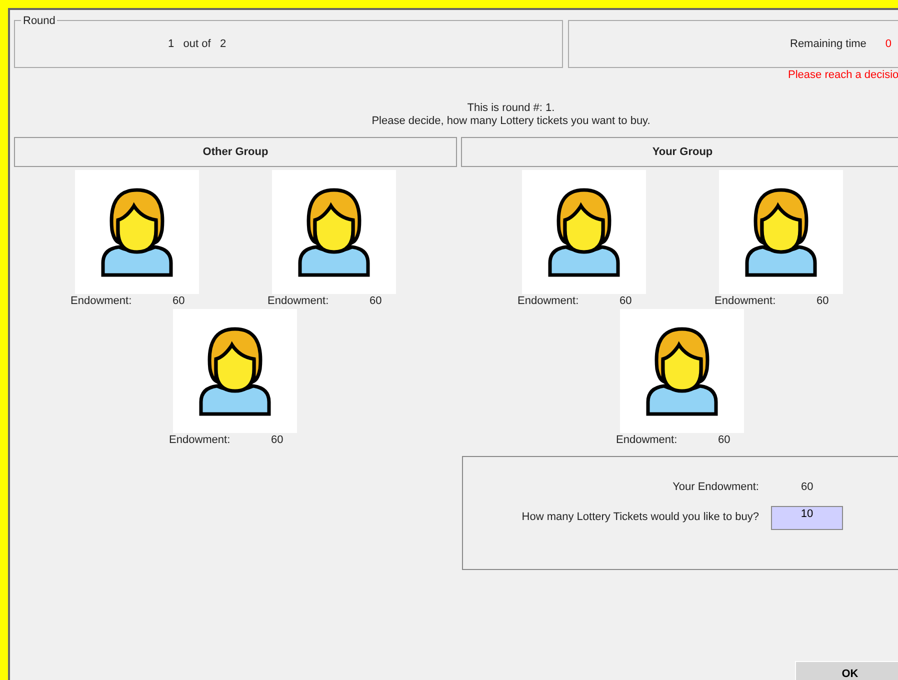 Image resolution: width=898 pixels, height=680 pixels. Describe the element at coordinates (843, 75) in the screenshot. I see `warning-text: Please reach a decisio` at that location.